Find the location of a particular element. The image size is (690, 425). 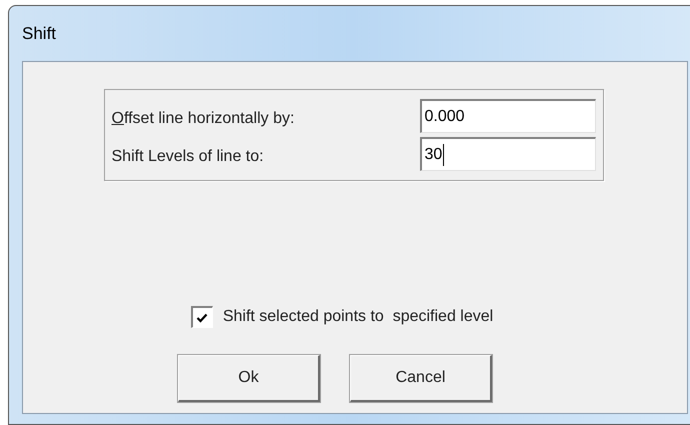

field-value: 0.000 is located at coordinates (444, 116).